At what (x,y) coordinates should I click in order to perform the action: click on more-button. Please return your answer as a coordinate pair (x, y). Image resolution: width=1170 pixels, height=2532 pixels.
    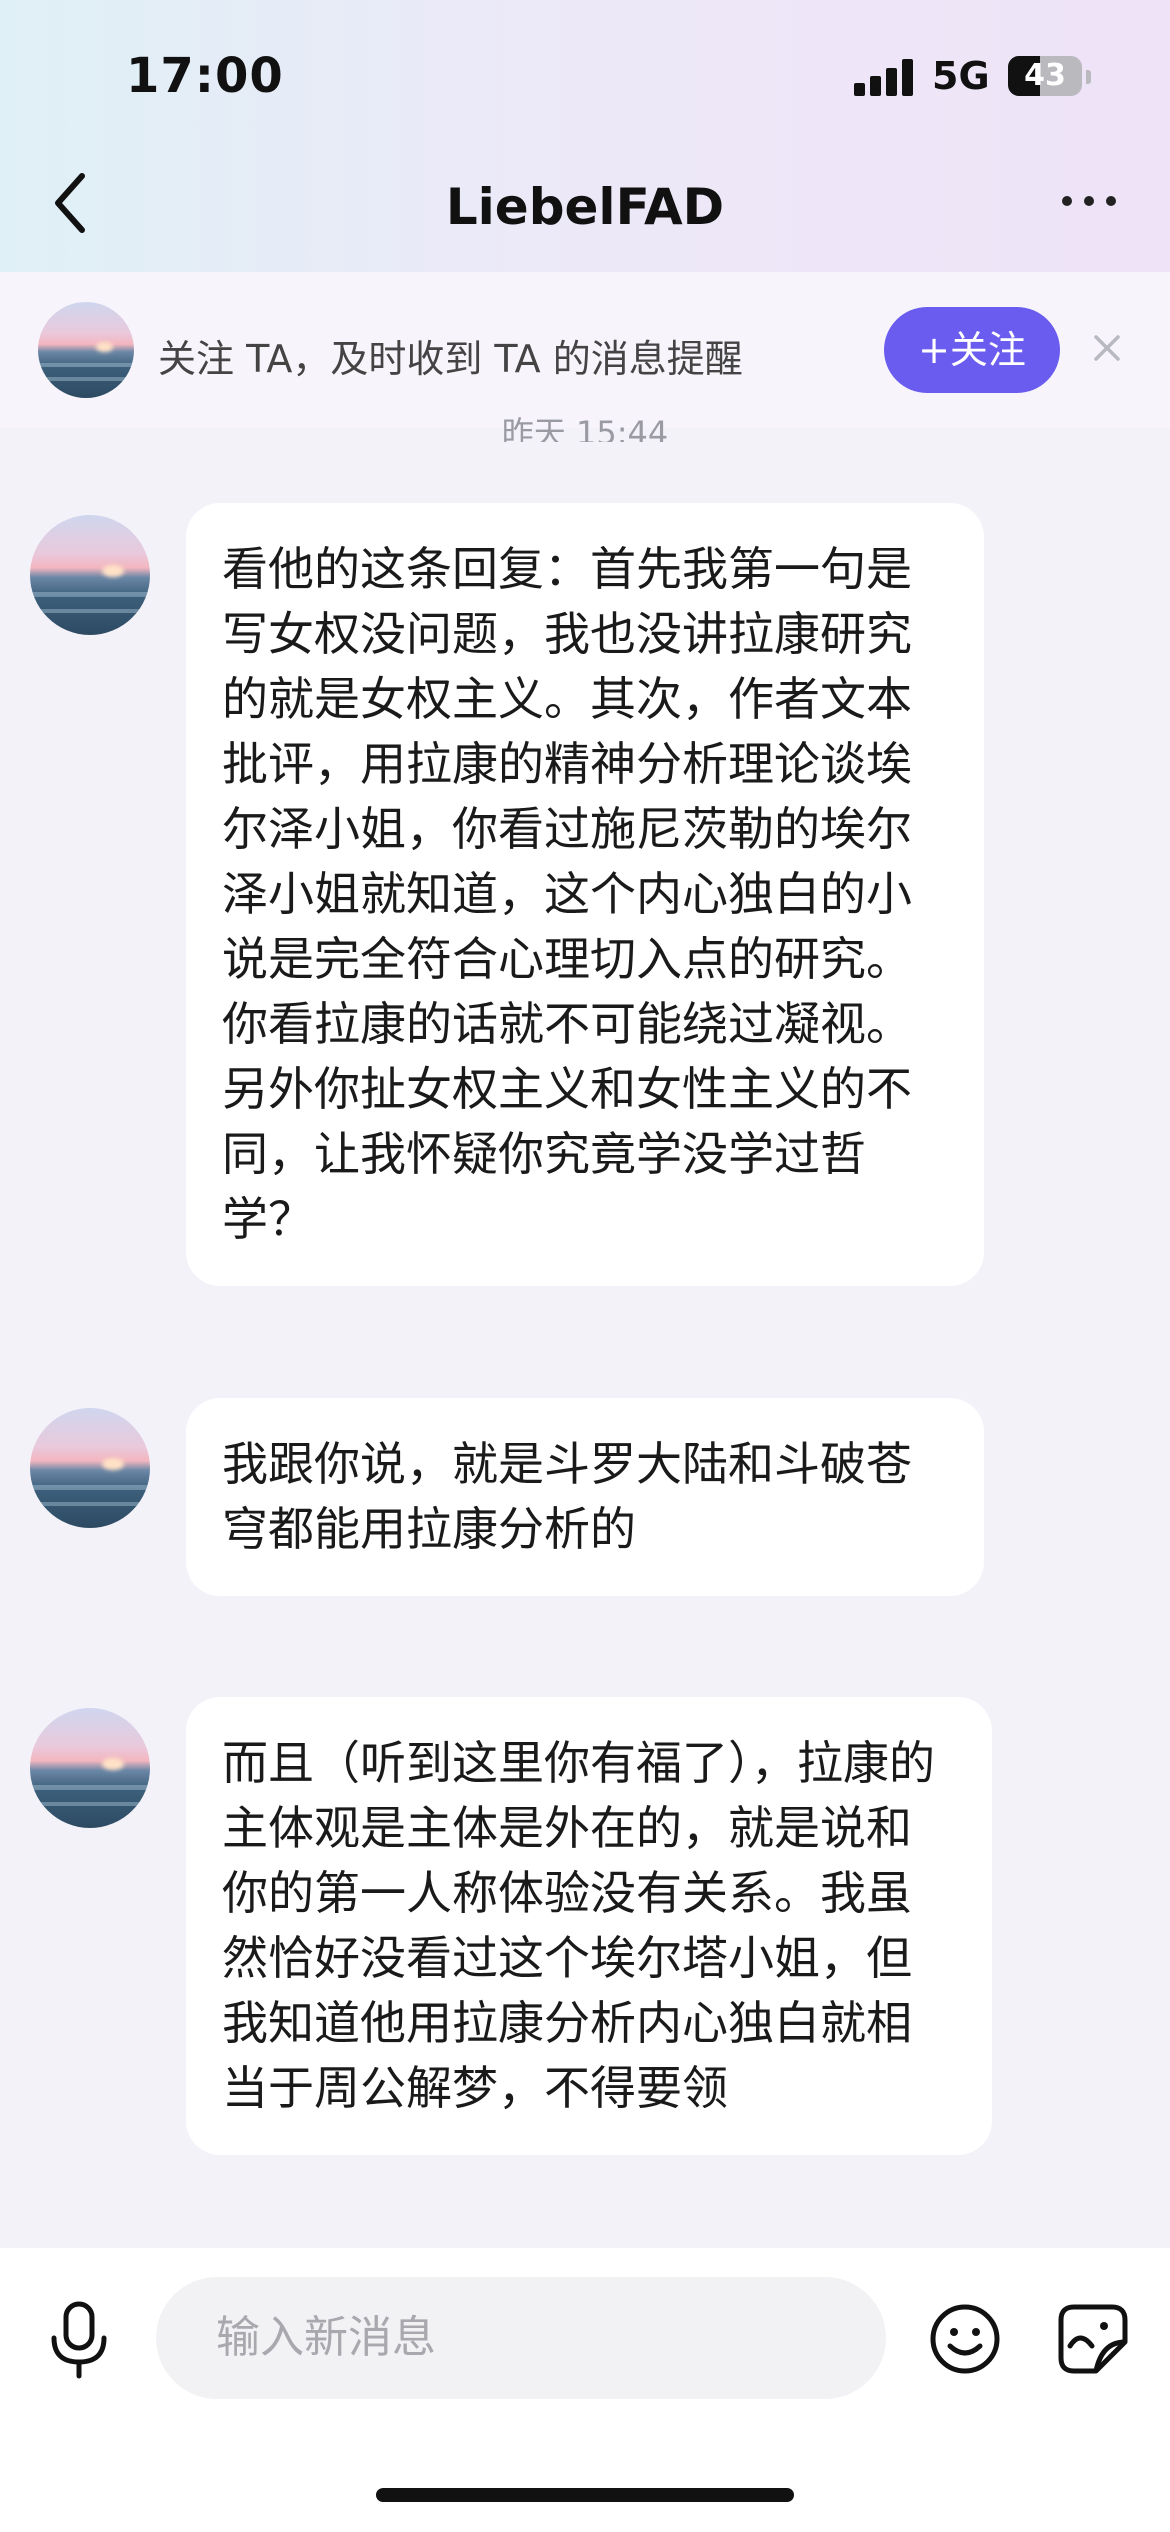
    Looking at the image, I should click on (1089, 200).